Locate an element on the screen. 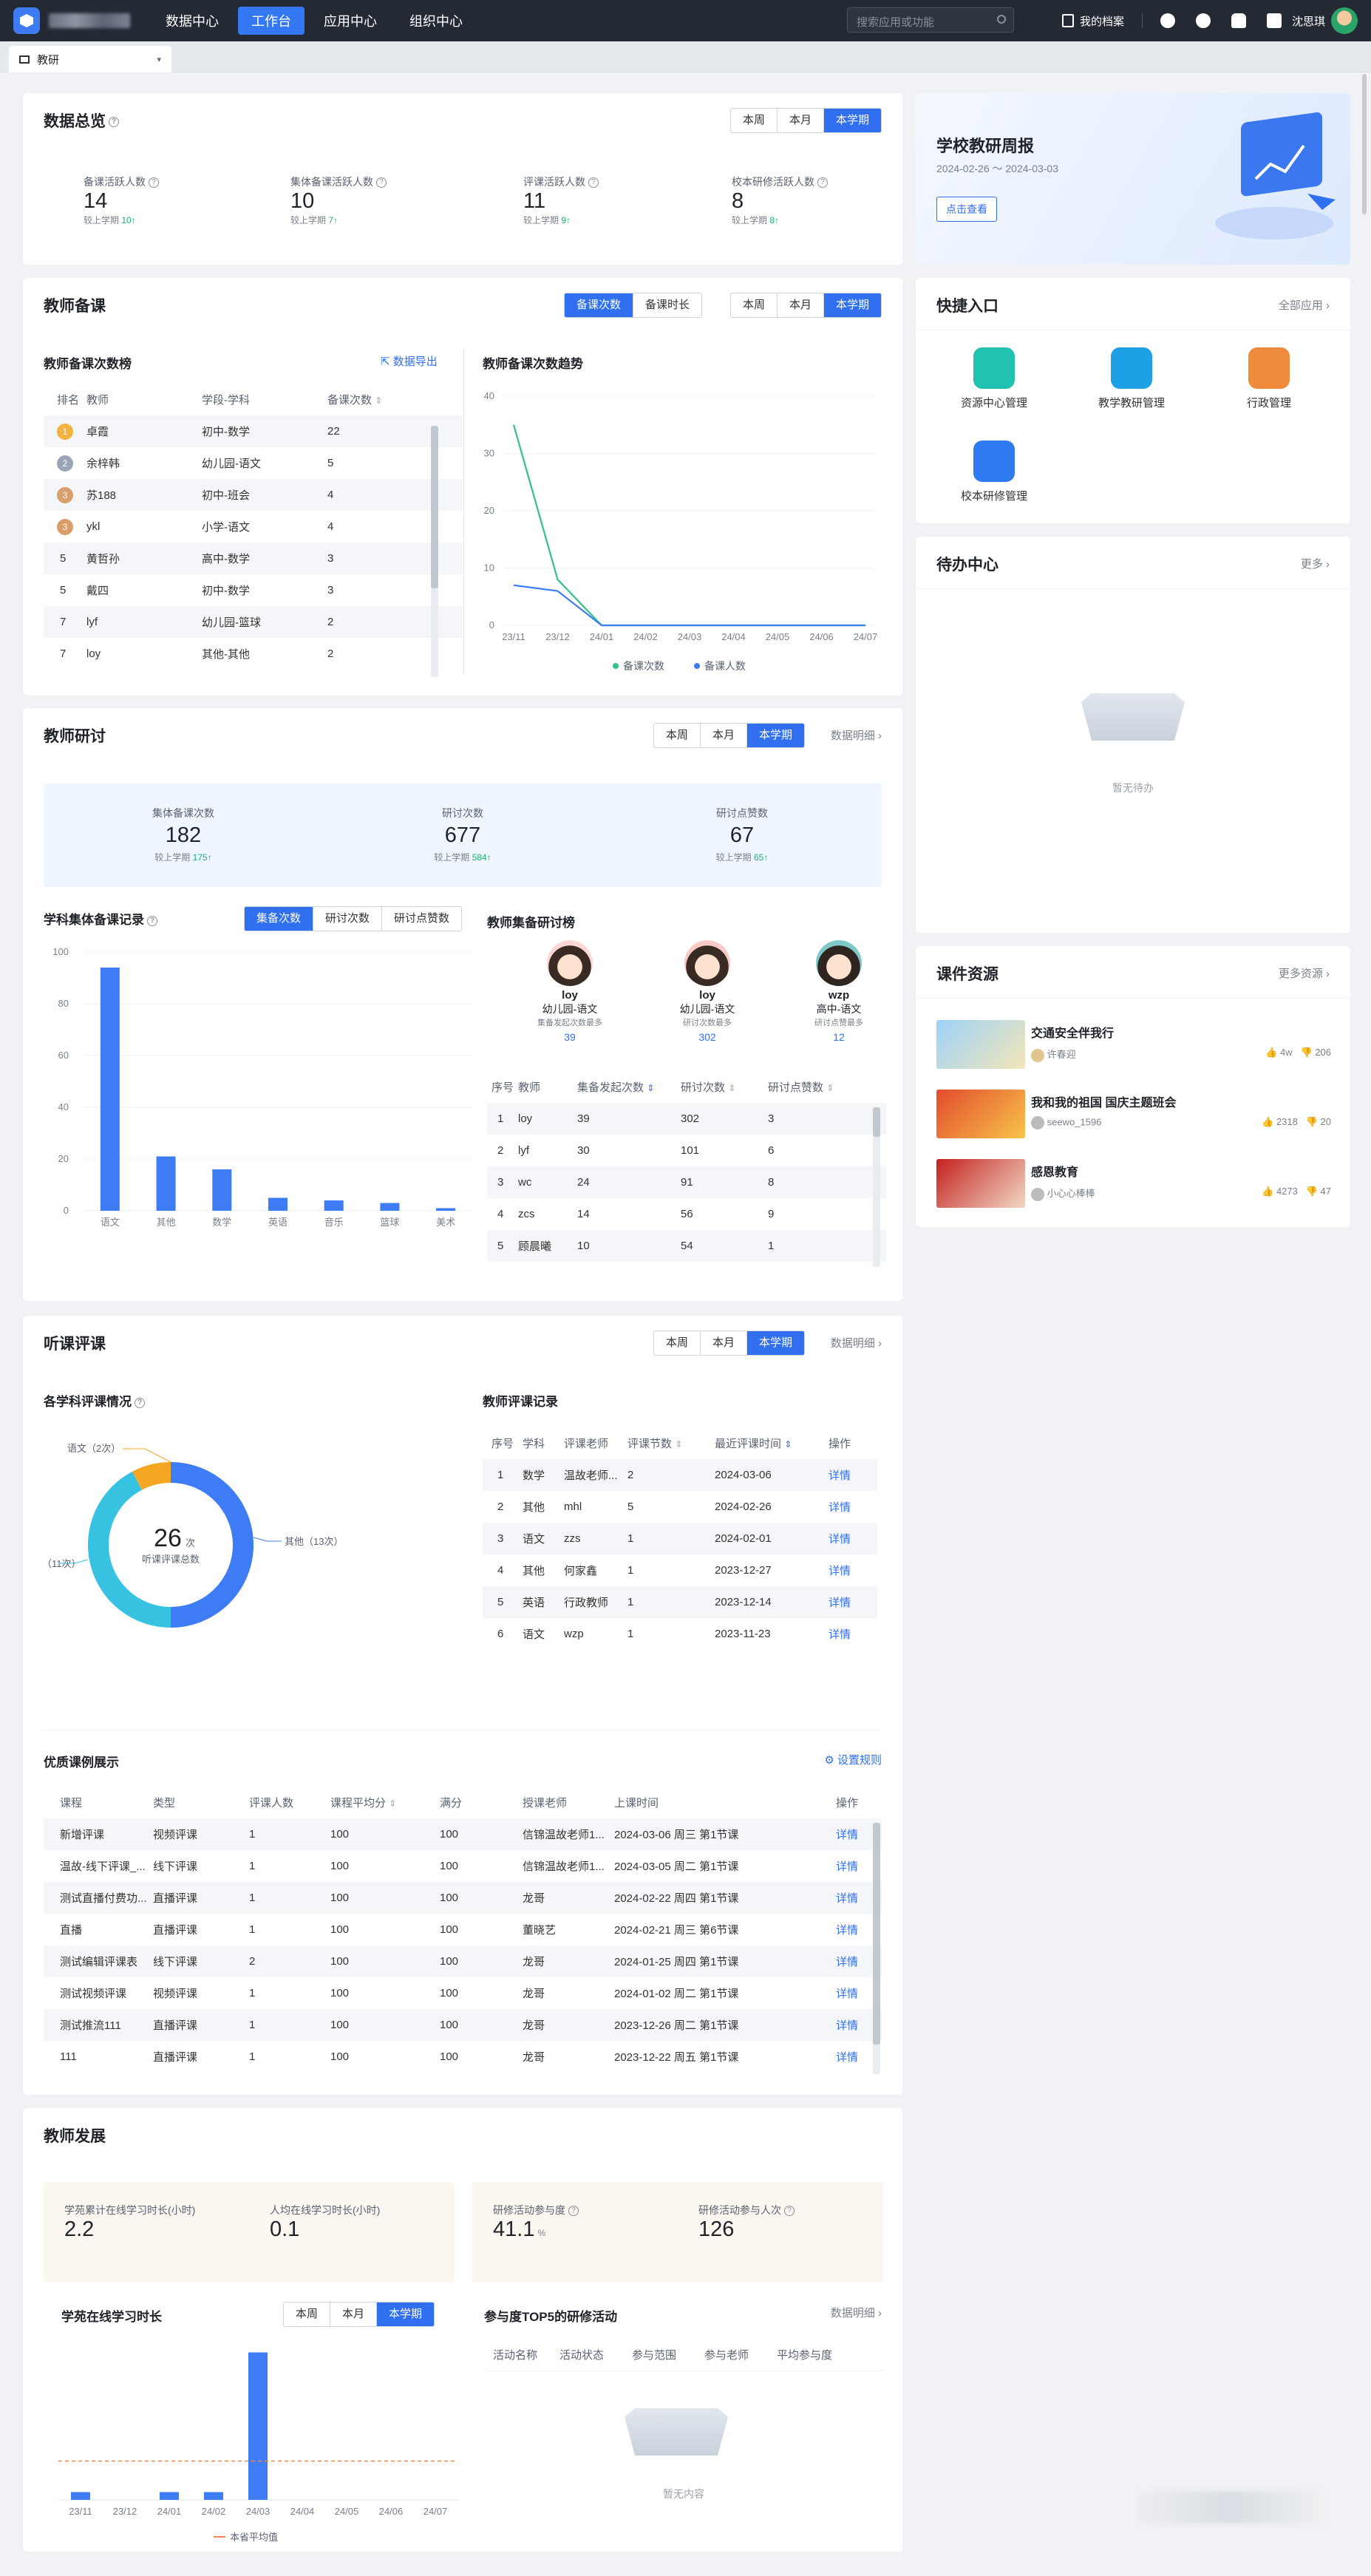 Image resolution: width=1371 pixels, height=2576 pixels. avatar is located at coordinates (1344, 20).